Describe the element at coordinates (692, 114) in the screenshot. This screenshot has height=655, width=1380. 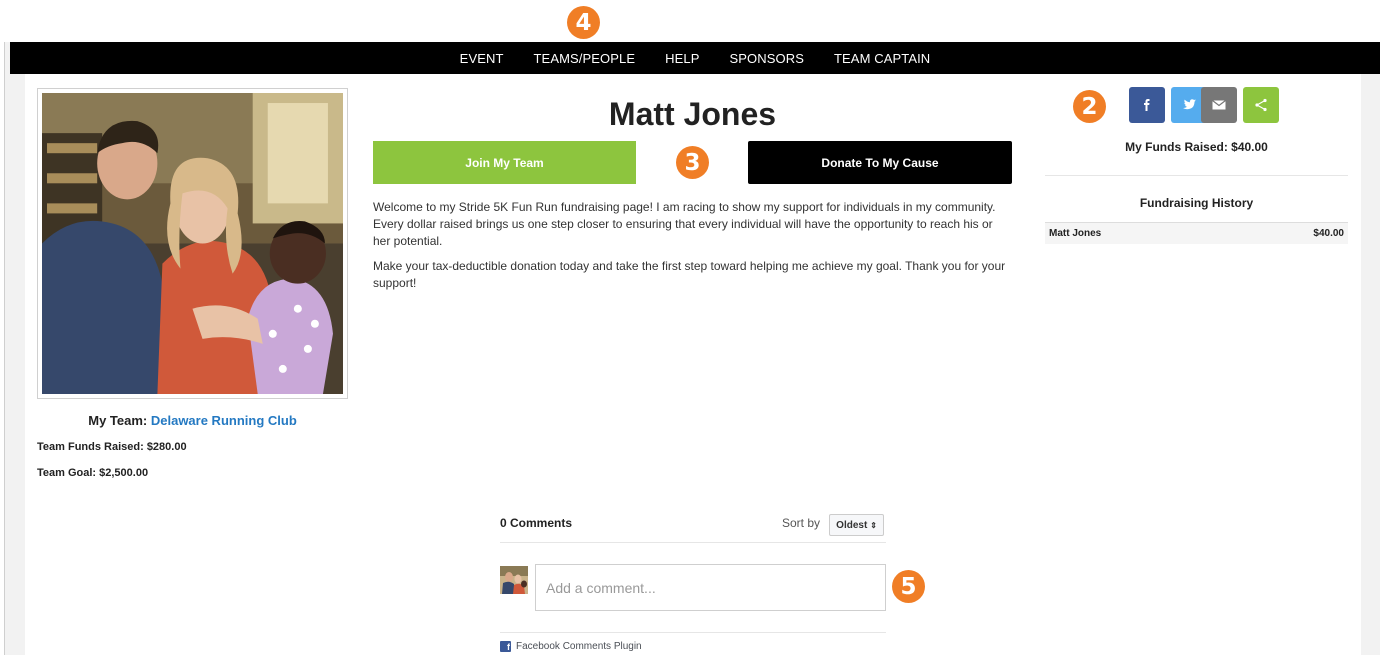
I see `page-title: Matt Jones` at that location.